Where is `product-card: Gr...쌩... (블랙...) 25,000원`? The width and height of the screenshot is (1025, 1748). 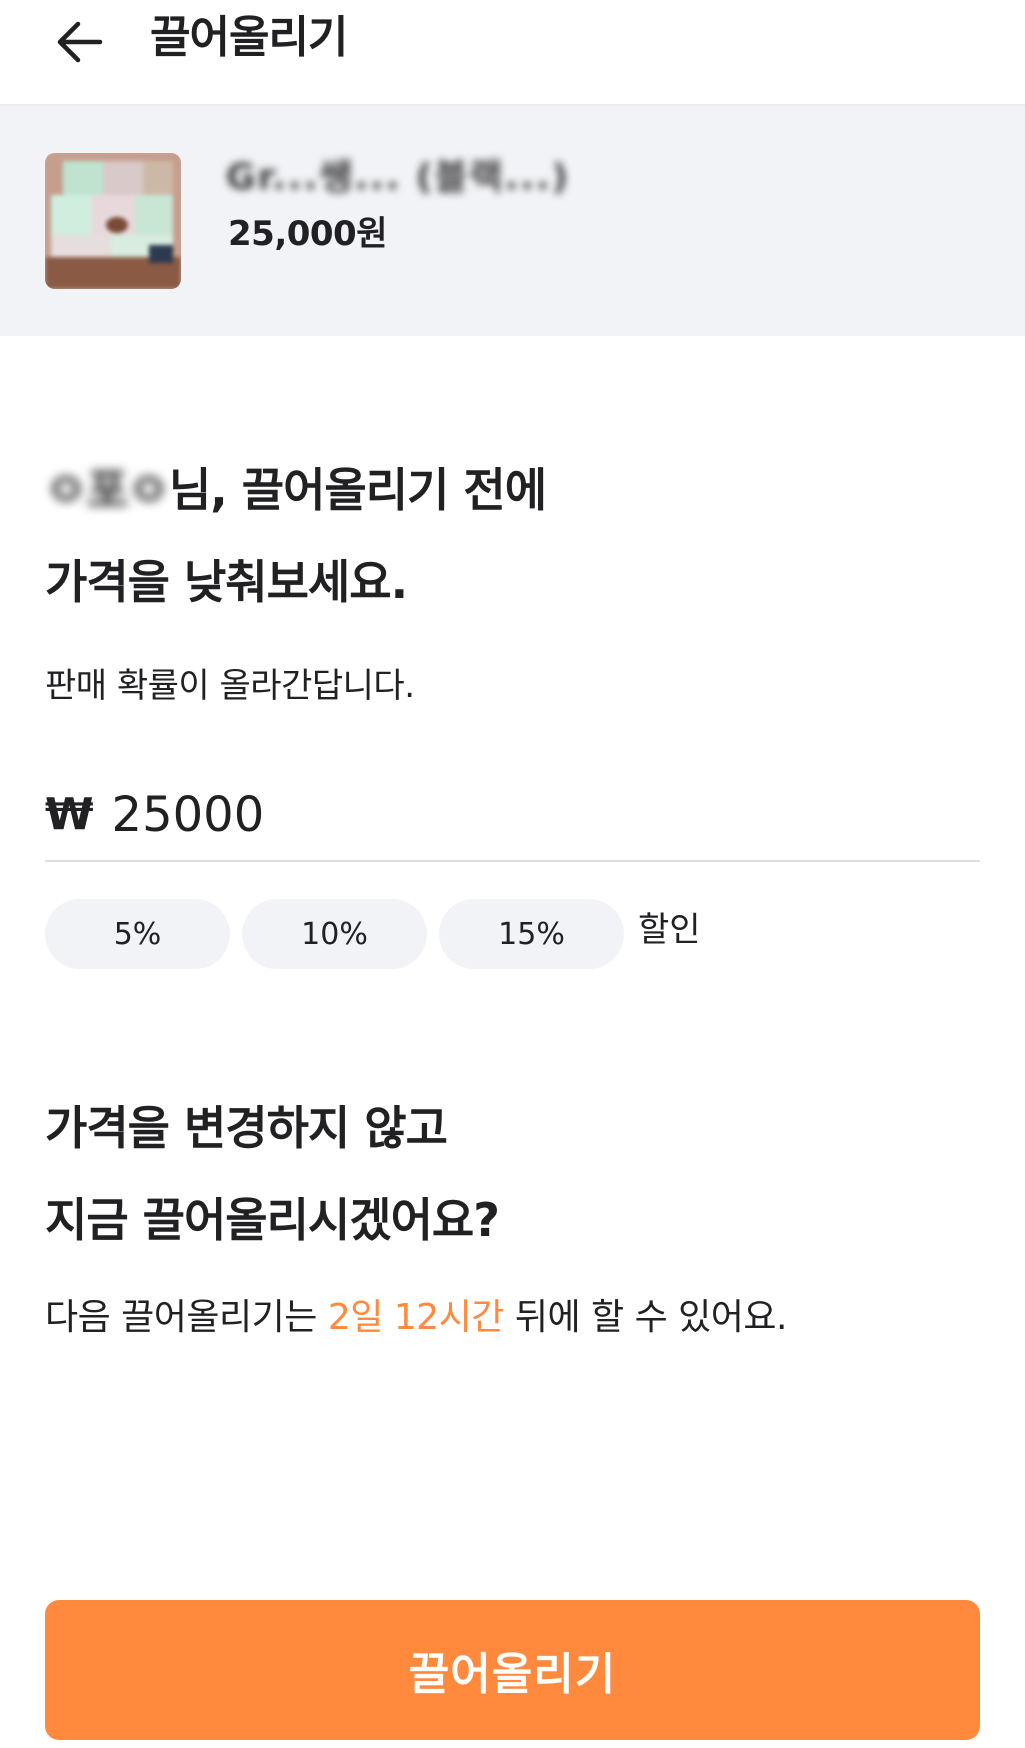 product-card: Gr...쌩... (블랙...) 25,000원 is located at coordinates (512, 221).